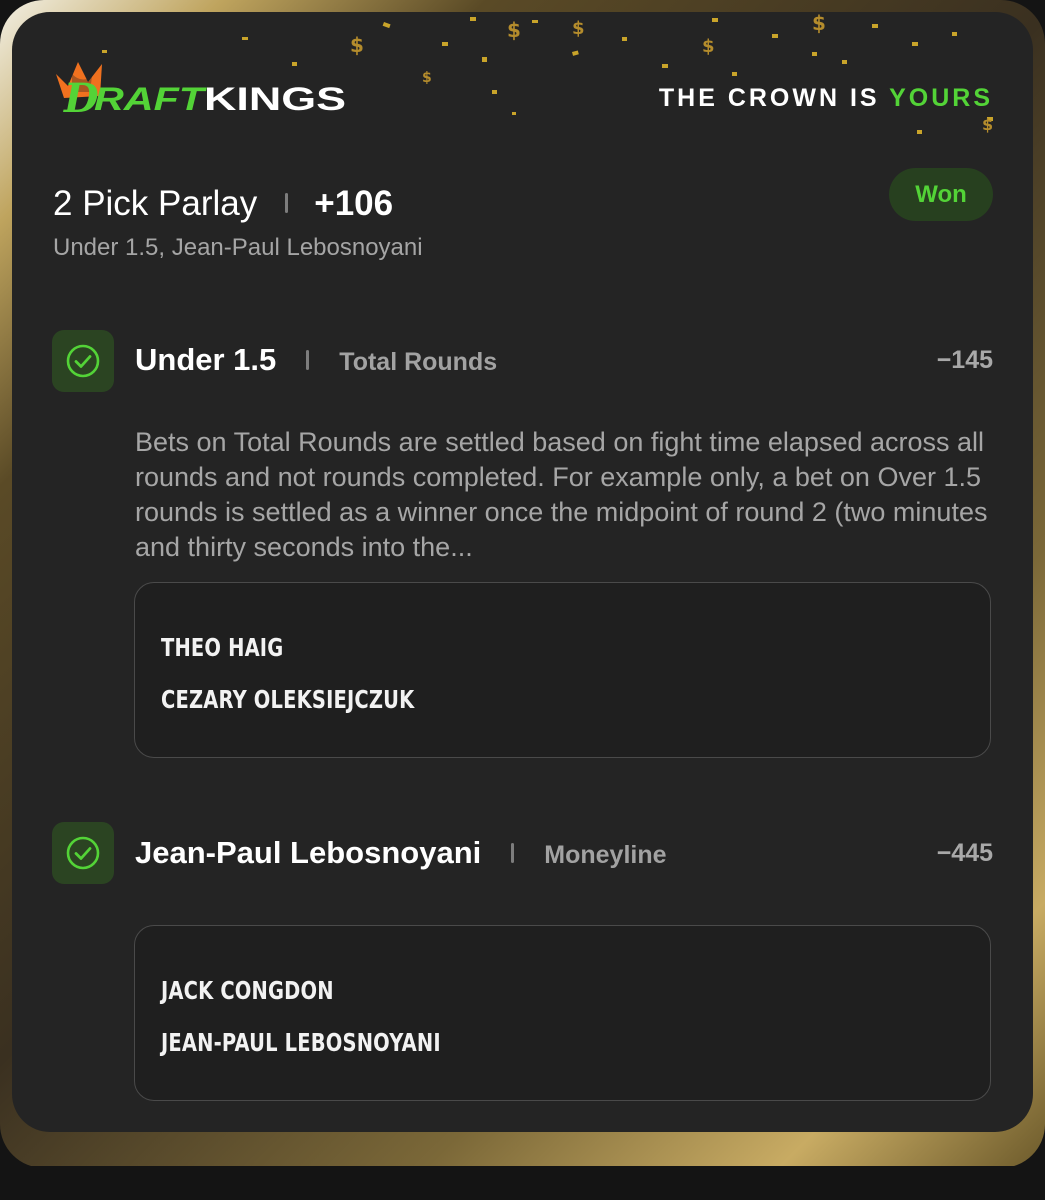  What do you see at coordinates (562, 1013) in the screenshot?
I see `leg-2-fight-box: JACK CONGDON JEAN-PAUL LEBOSNOYANI` at bounding box center [562, 1013].